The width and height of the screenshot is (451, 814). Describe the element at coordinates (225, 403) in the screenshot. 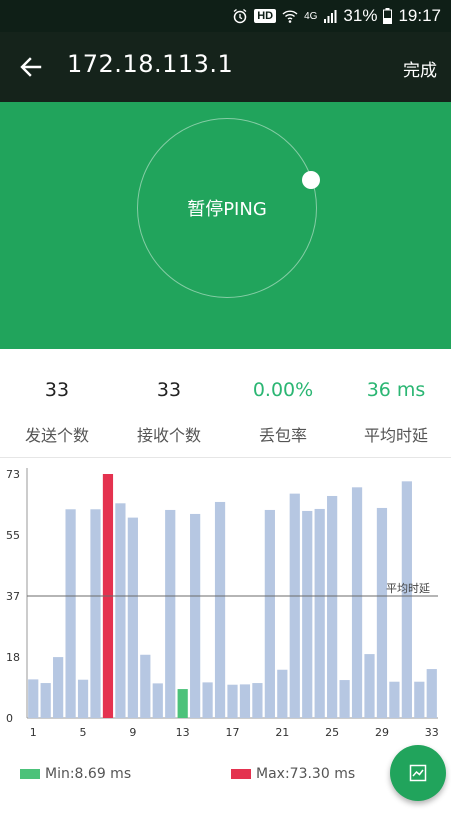

I see `stats-row: 33 发送个数 33 接收个数 0.00% 丢包率 36 ms 平均时延` at that location.